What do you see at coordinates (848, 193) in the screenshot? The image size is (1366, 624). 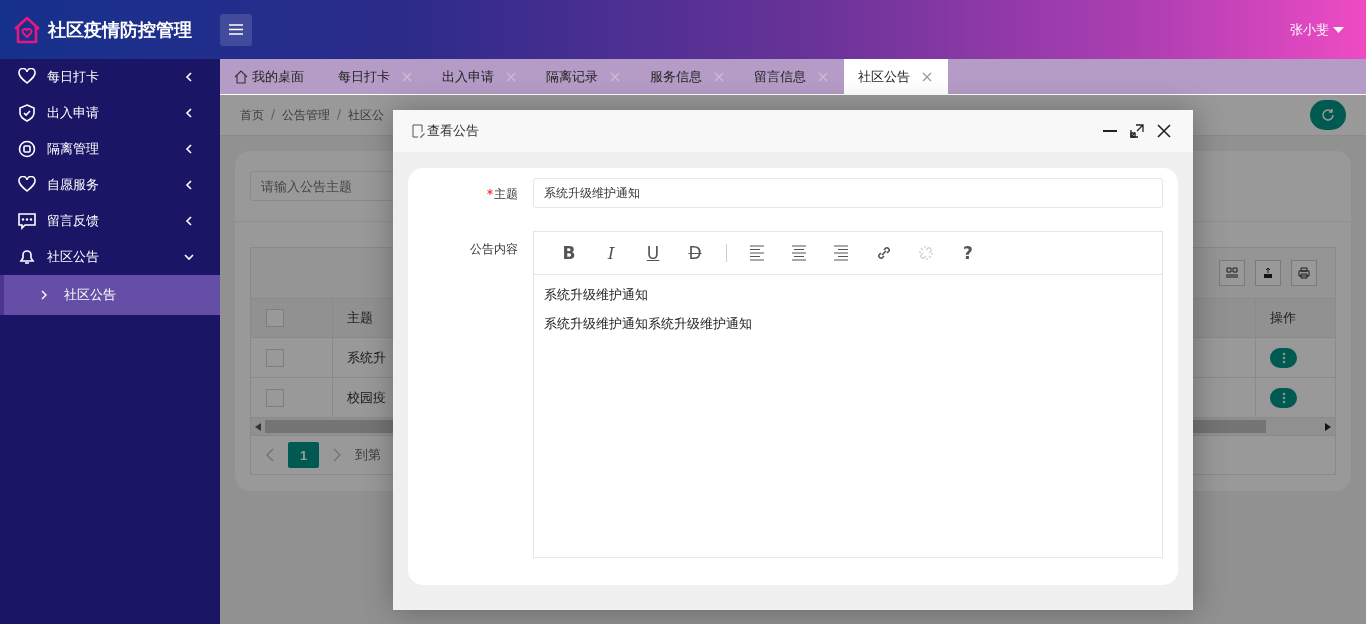 I see `subject-field: 系统升级维护通知` at bounding box center [848, 193].